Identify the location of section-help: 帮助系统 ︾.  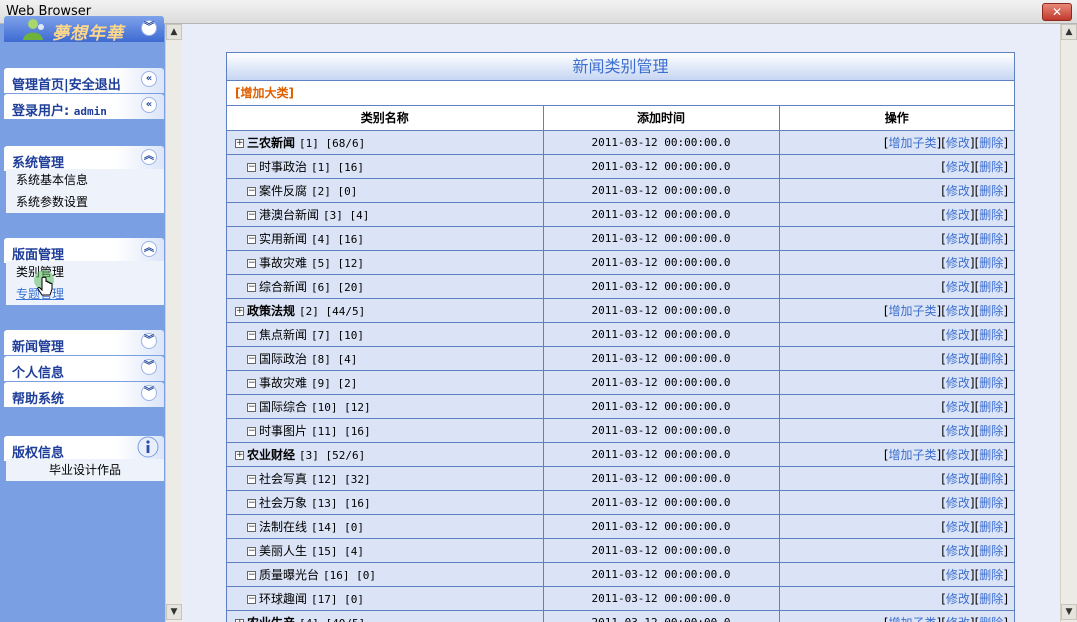
(84, 394).